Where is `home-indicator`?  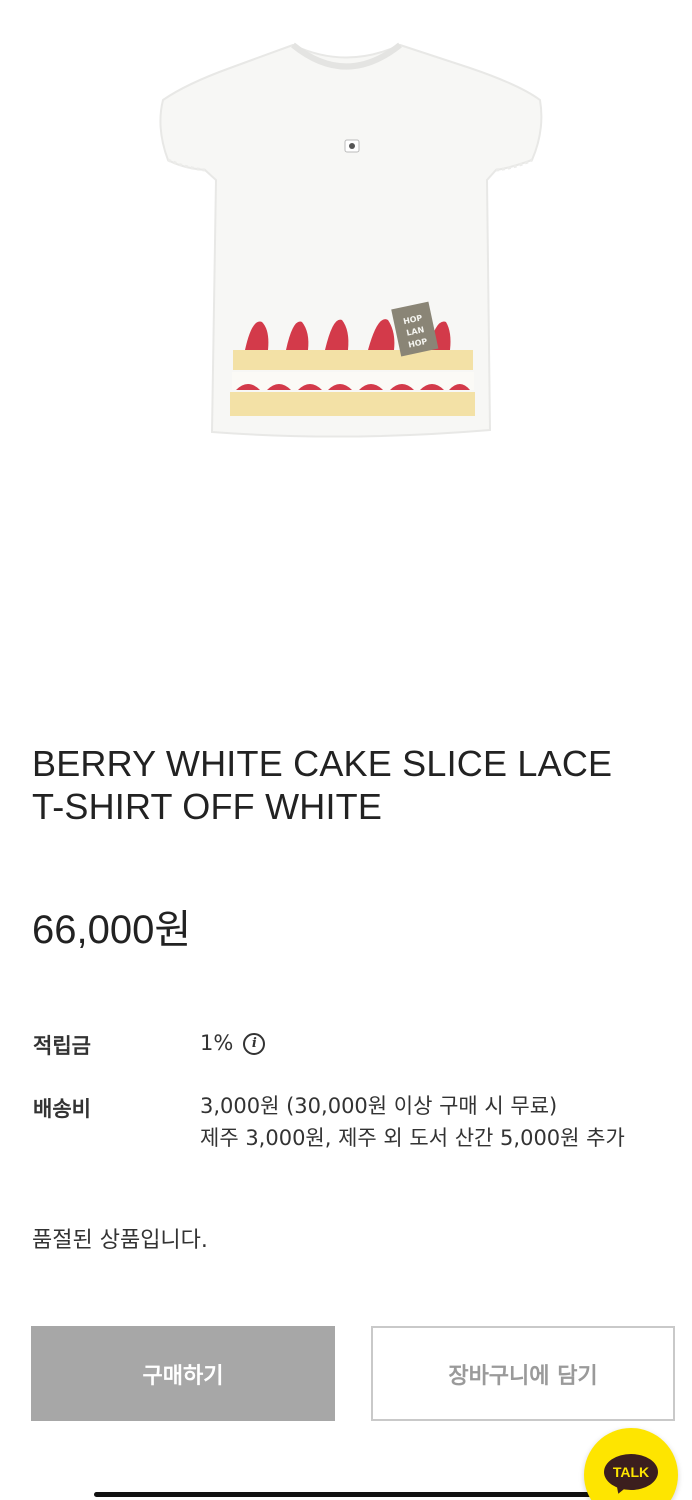
home-indicator is located at coordinates (346, 1494).